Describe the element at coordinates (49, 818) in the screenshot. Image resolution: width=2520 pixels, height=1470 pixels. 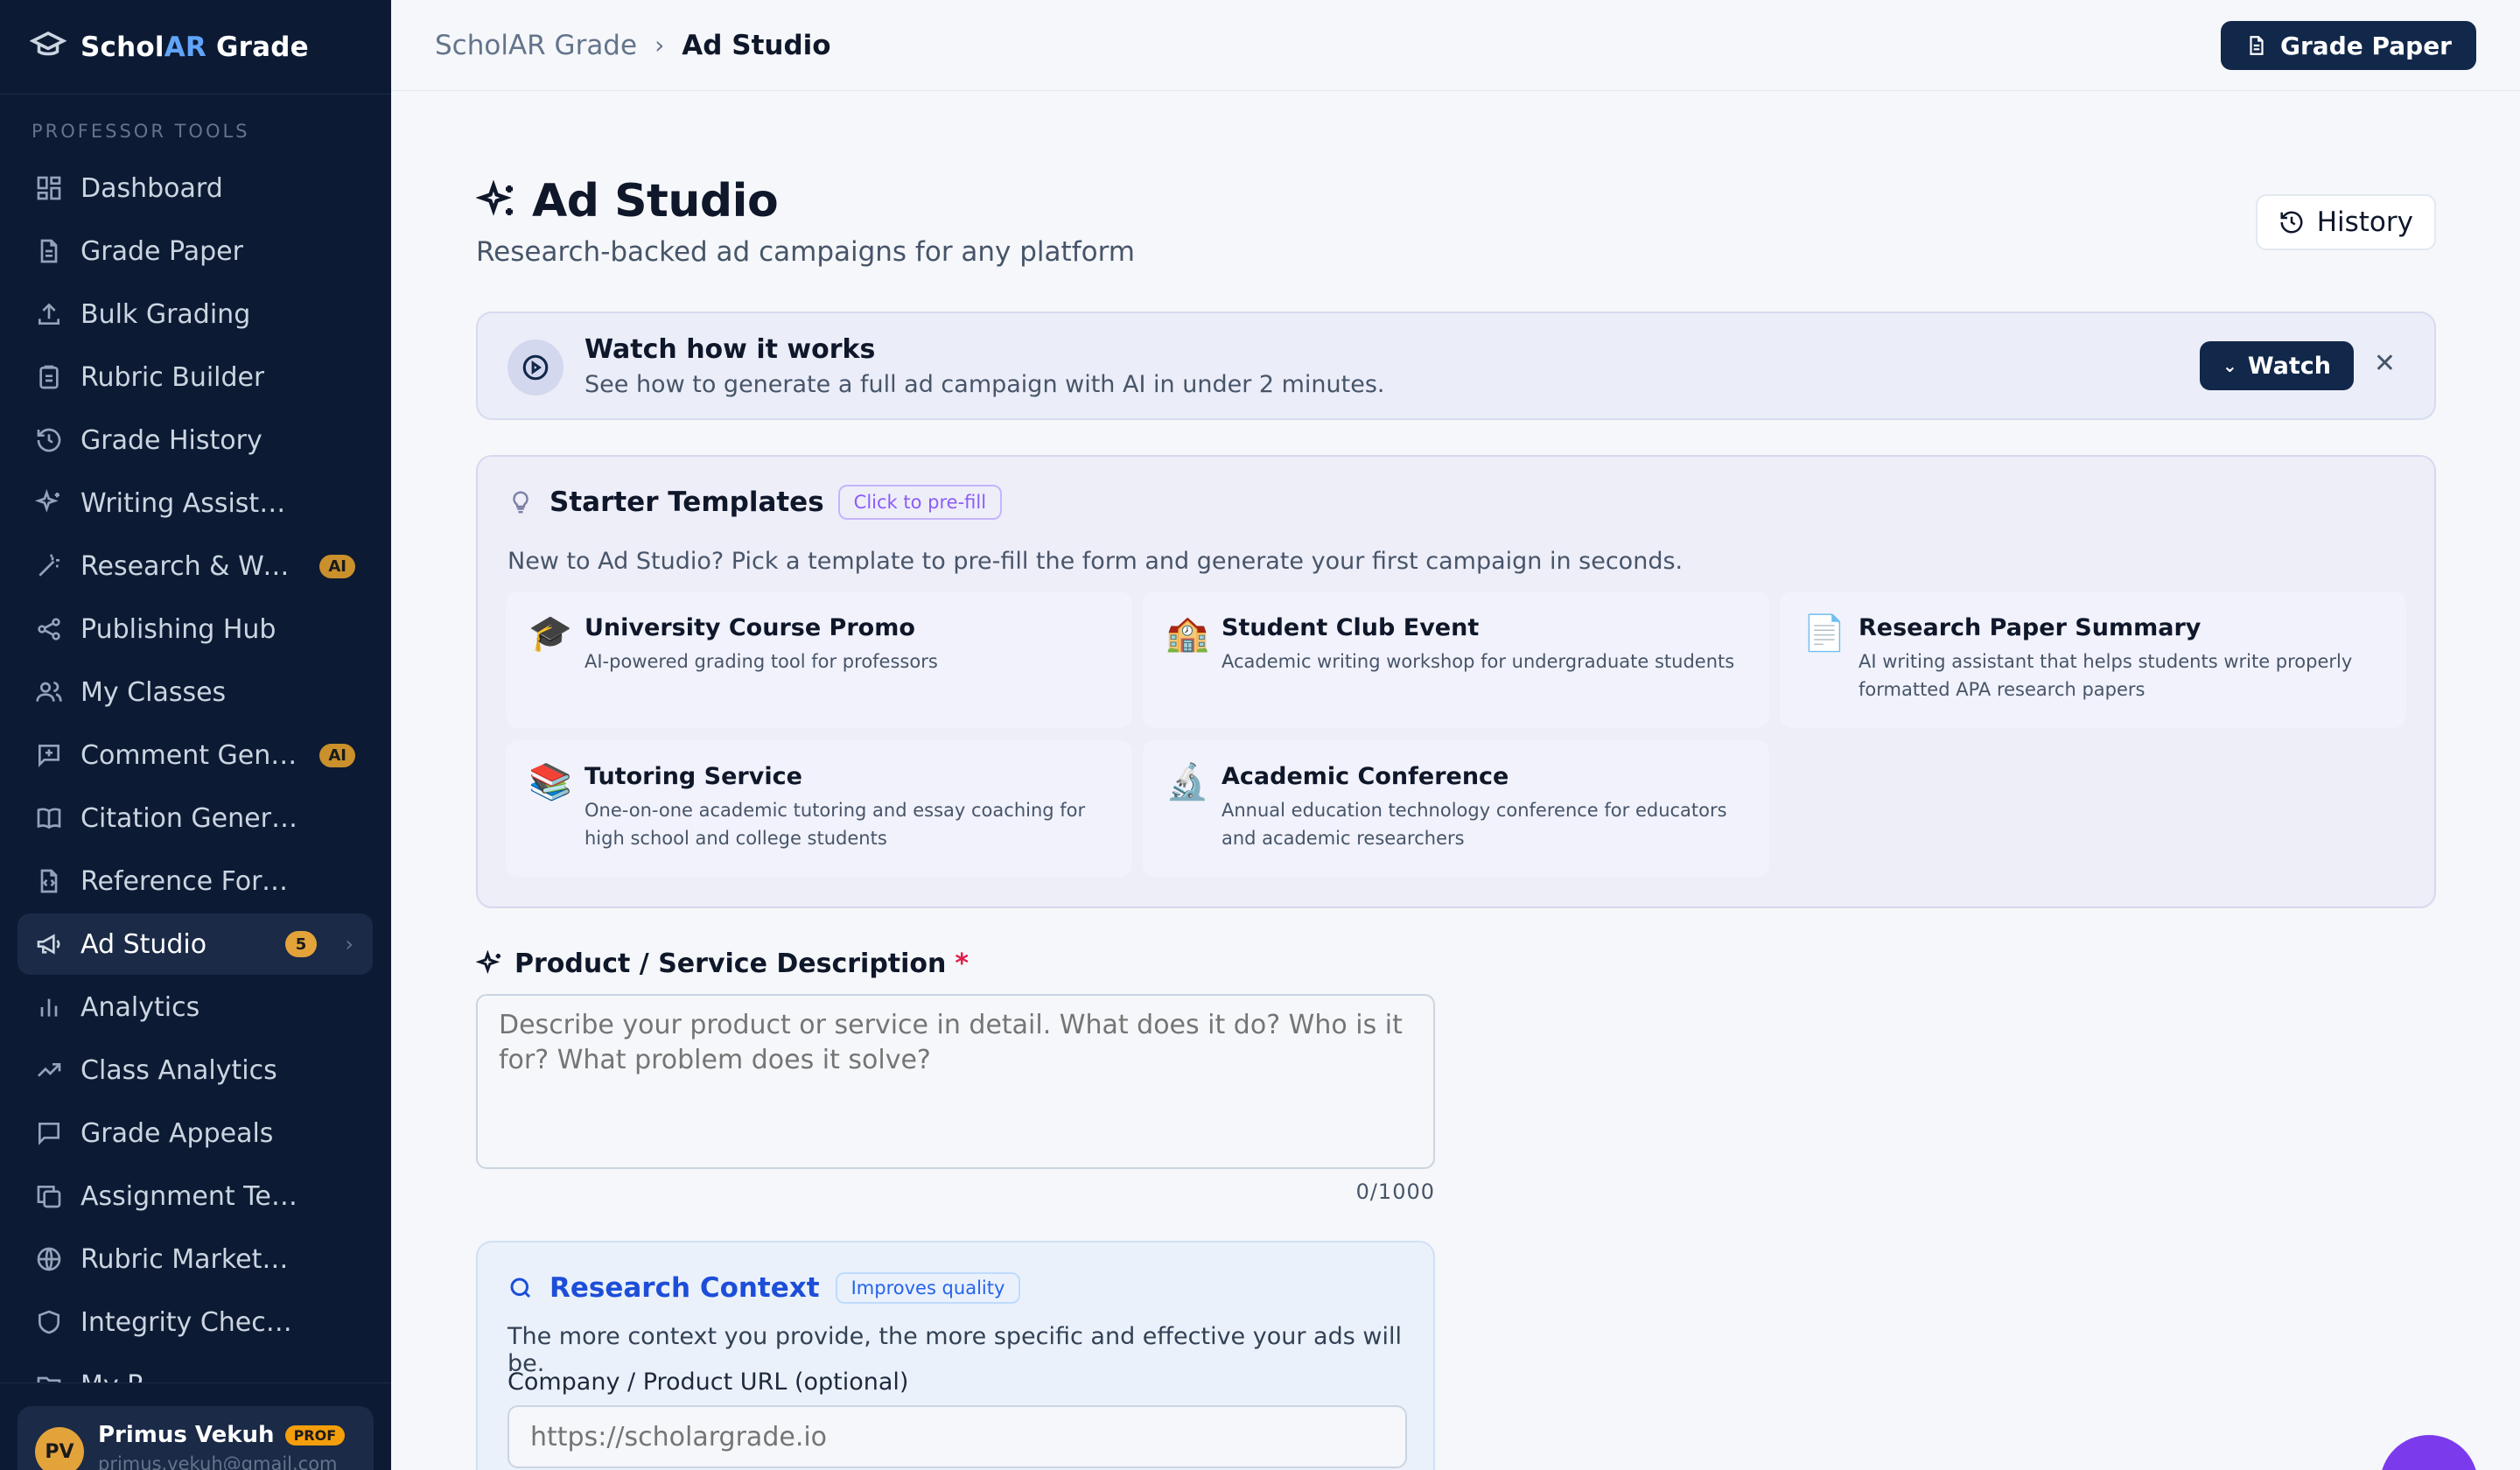
I see `book-icon` at that location.